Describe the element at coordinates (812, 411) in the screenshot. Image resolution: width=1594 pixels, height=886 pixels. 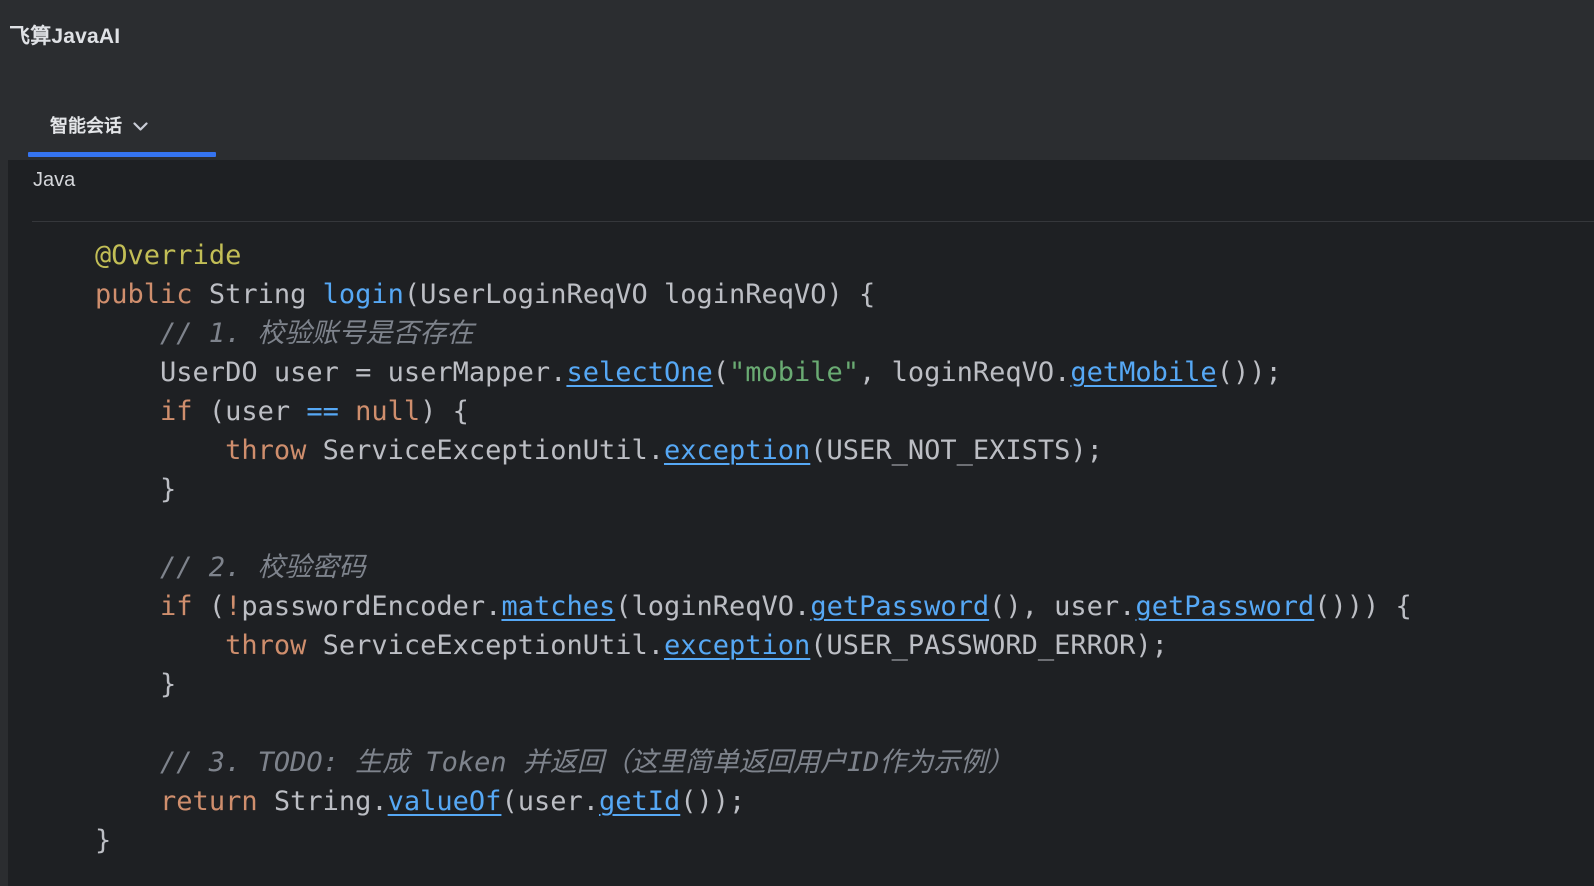
I see `code-line: if (user == null) {` at that location.